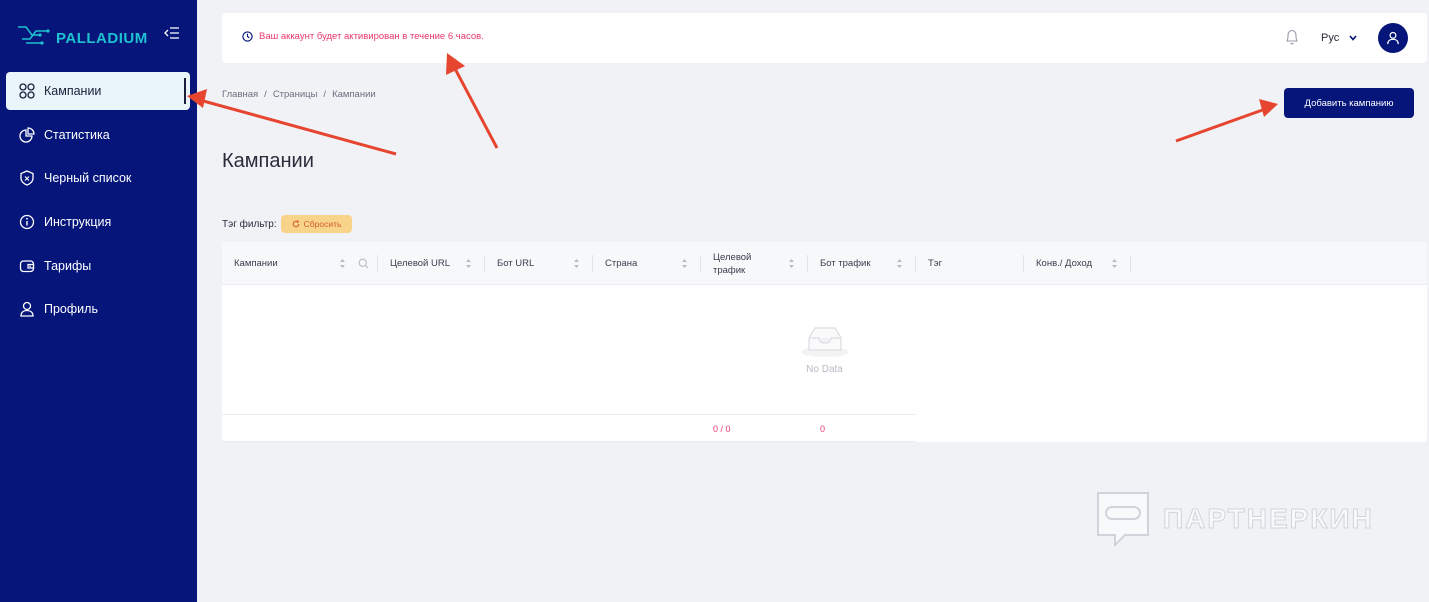  What do you see at coordinates (268, 161) in the screenshot?
I see `page-title: Кампании` at bounding box center [268, 161].